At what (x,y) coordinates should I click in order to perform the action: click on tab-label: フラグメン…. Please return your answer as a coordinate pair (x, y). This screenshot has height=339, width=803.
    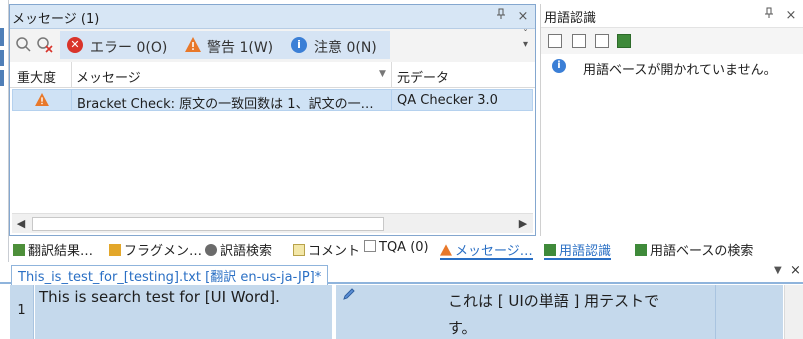
    Looking at the image, I should click on (163, 251).